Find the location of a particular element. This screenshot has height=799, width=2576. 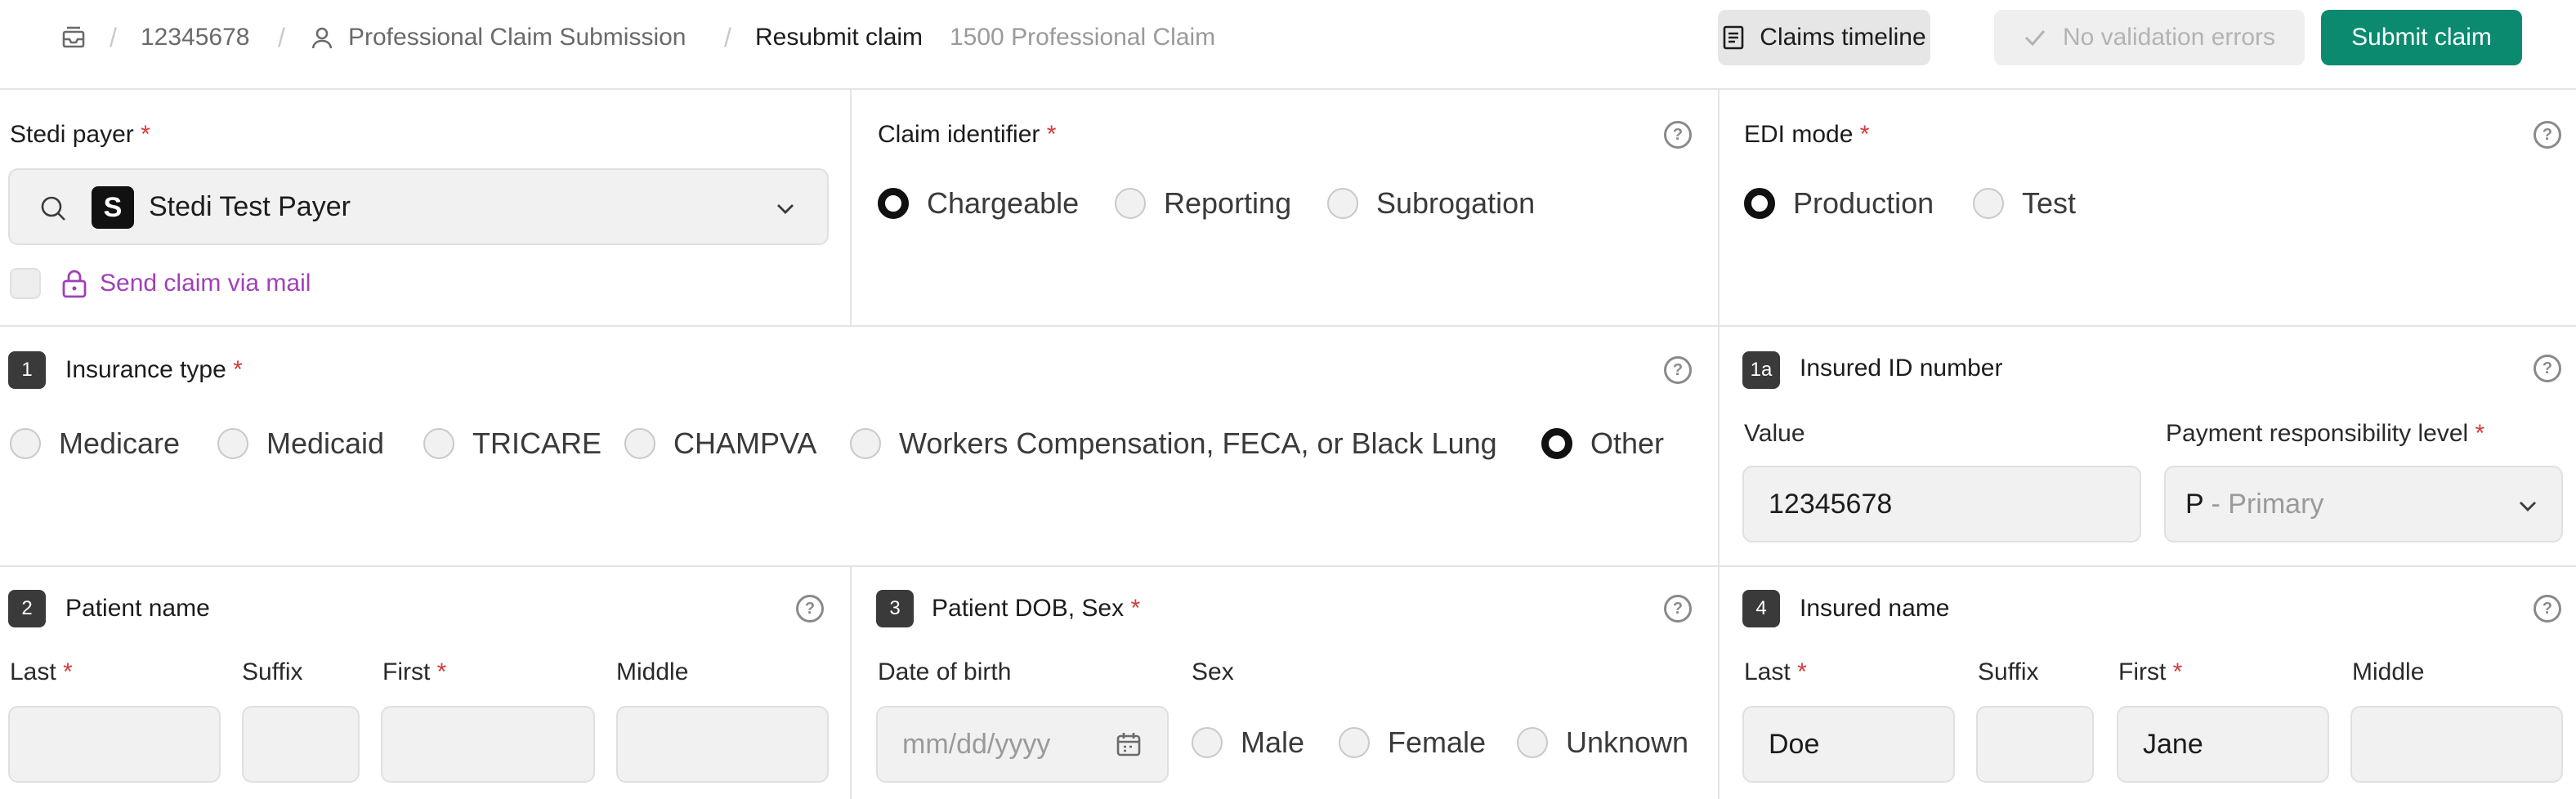

patient-last-name-input is located at coordinates (114, 744).